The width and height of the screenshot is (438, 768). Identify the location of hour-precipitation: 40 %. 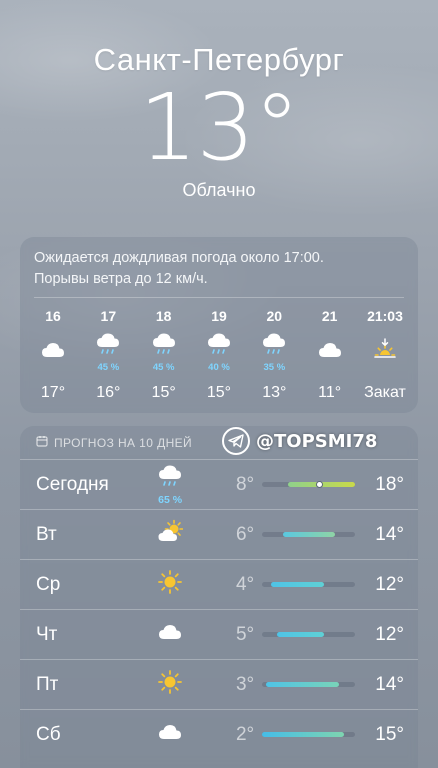
(219, 367).